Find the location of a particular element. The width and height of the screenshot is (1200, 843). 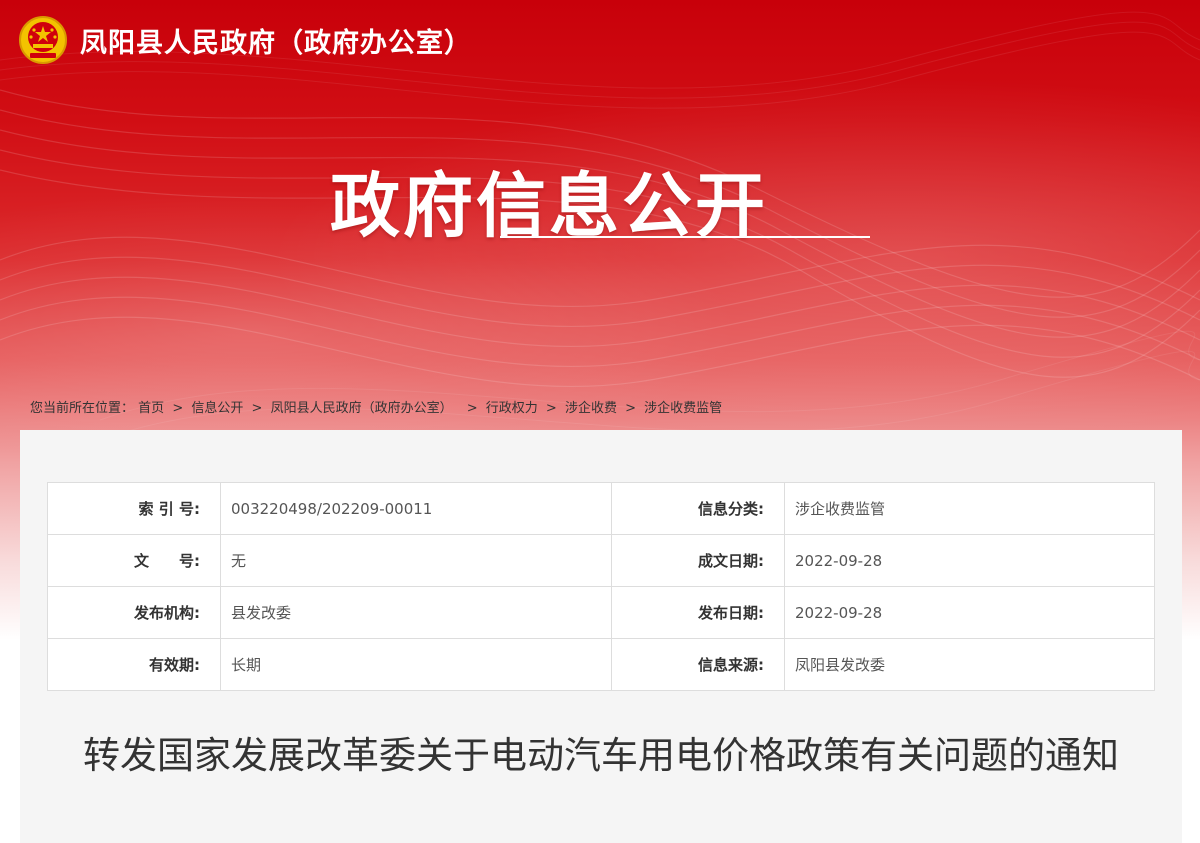

table-row: 有效期: 长期 信息来源: 凤阳县发改委 is located at coordinates (601, 664).